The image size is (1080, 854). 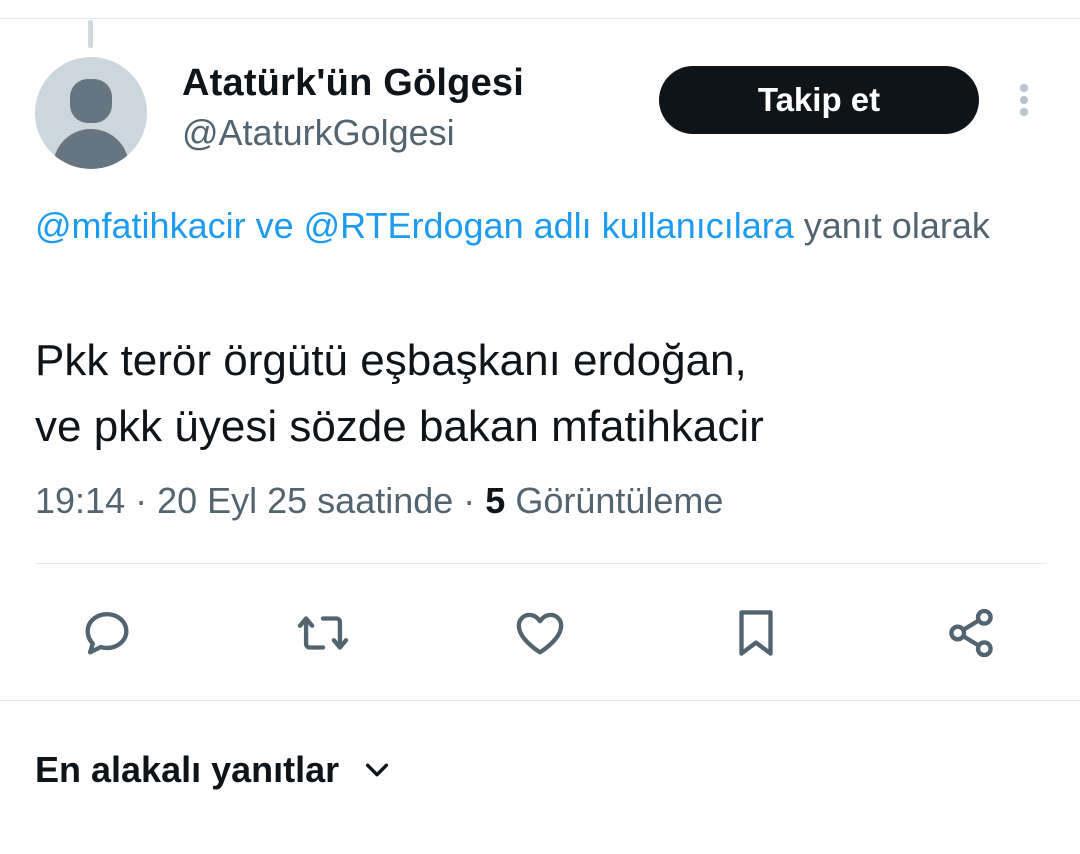 What do you see at coordinates (318, 133) in the screenshot?
I see `author-handle: @AtaturkGolgesi` at bounding box center [318, 133].